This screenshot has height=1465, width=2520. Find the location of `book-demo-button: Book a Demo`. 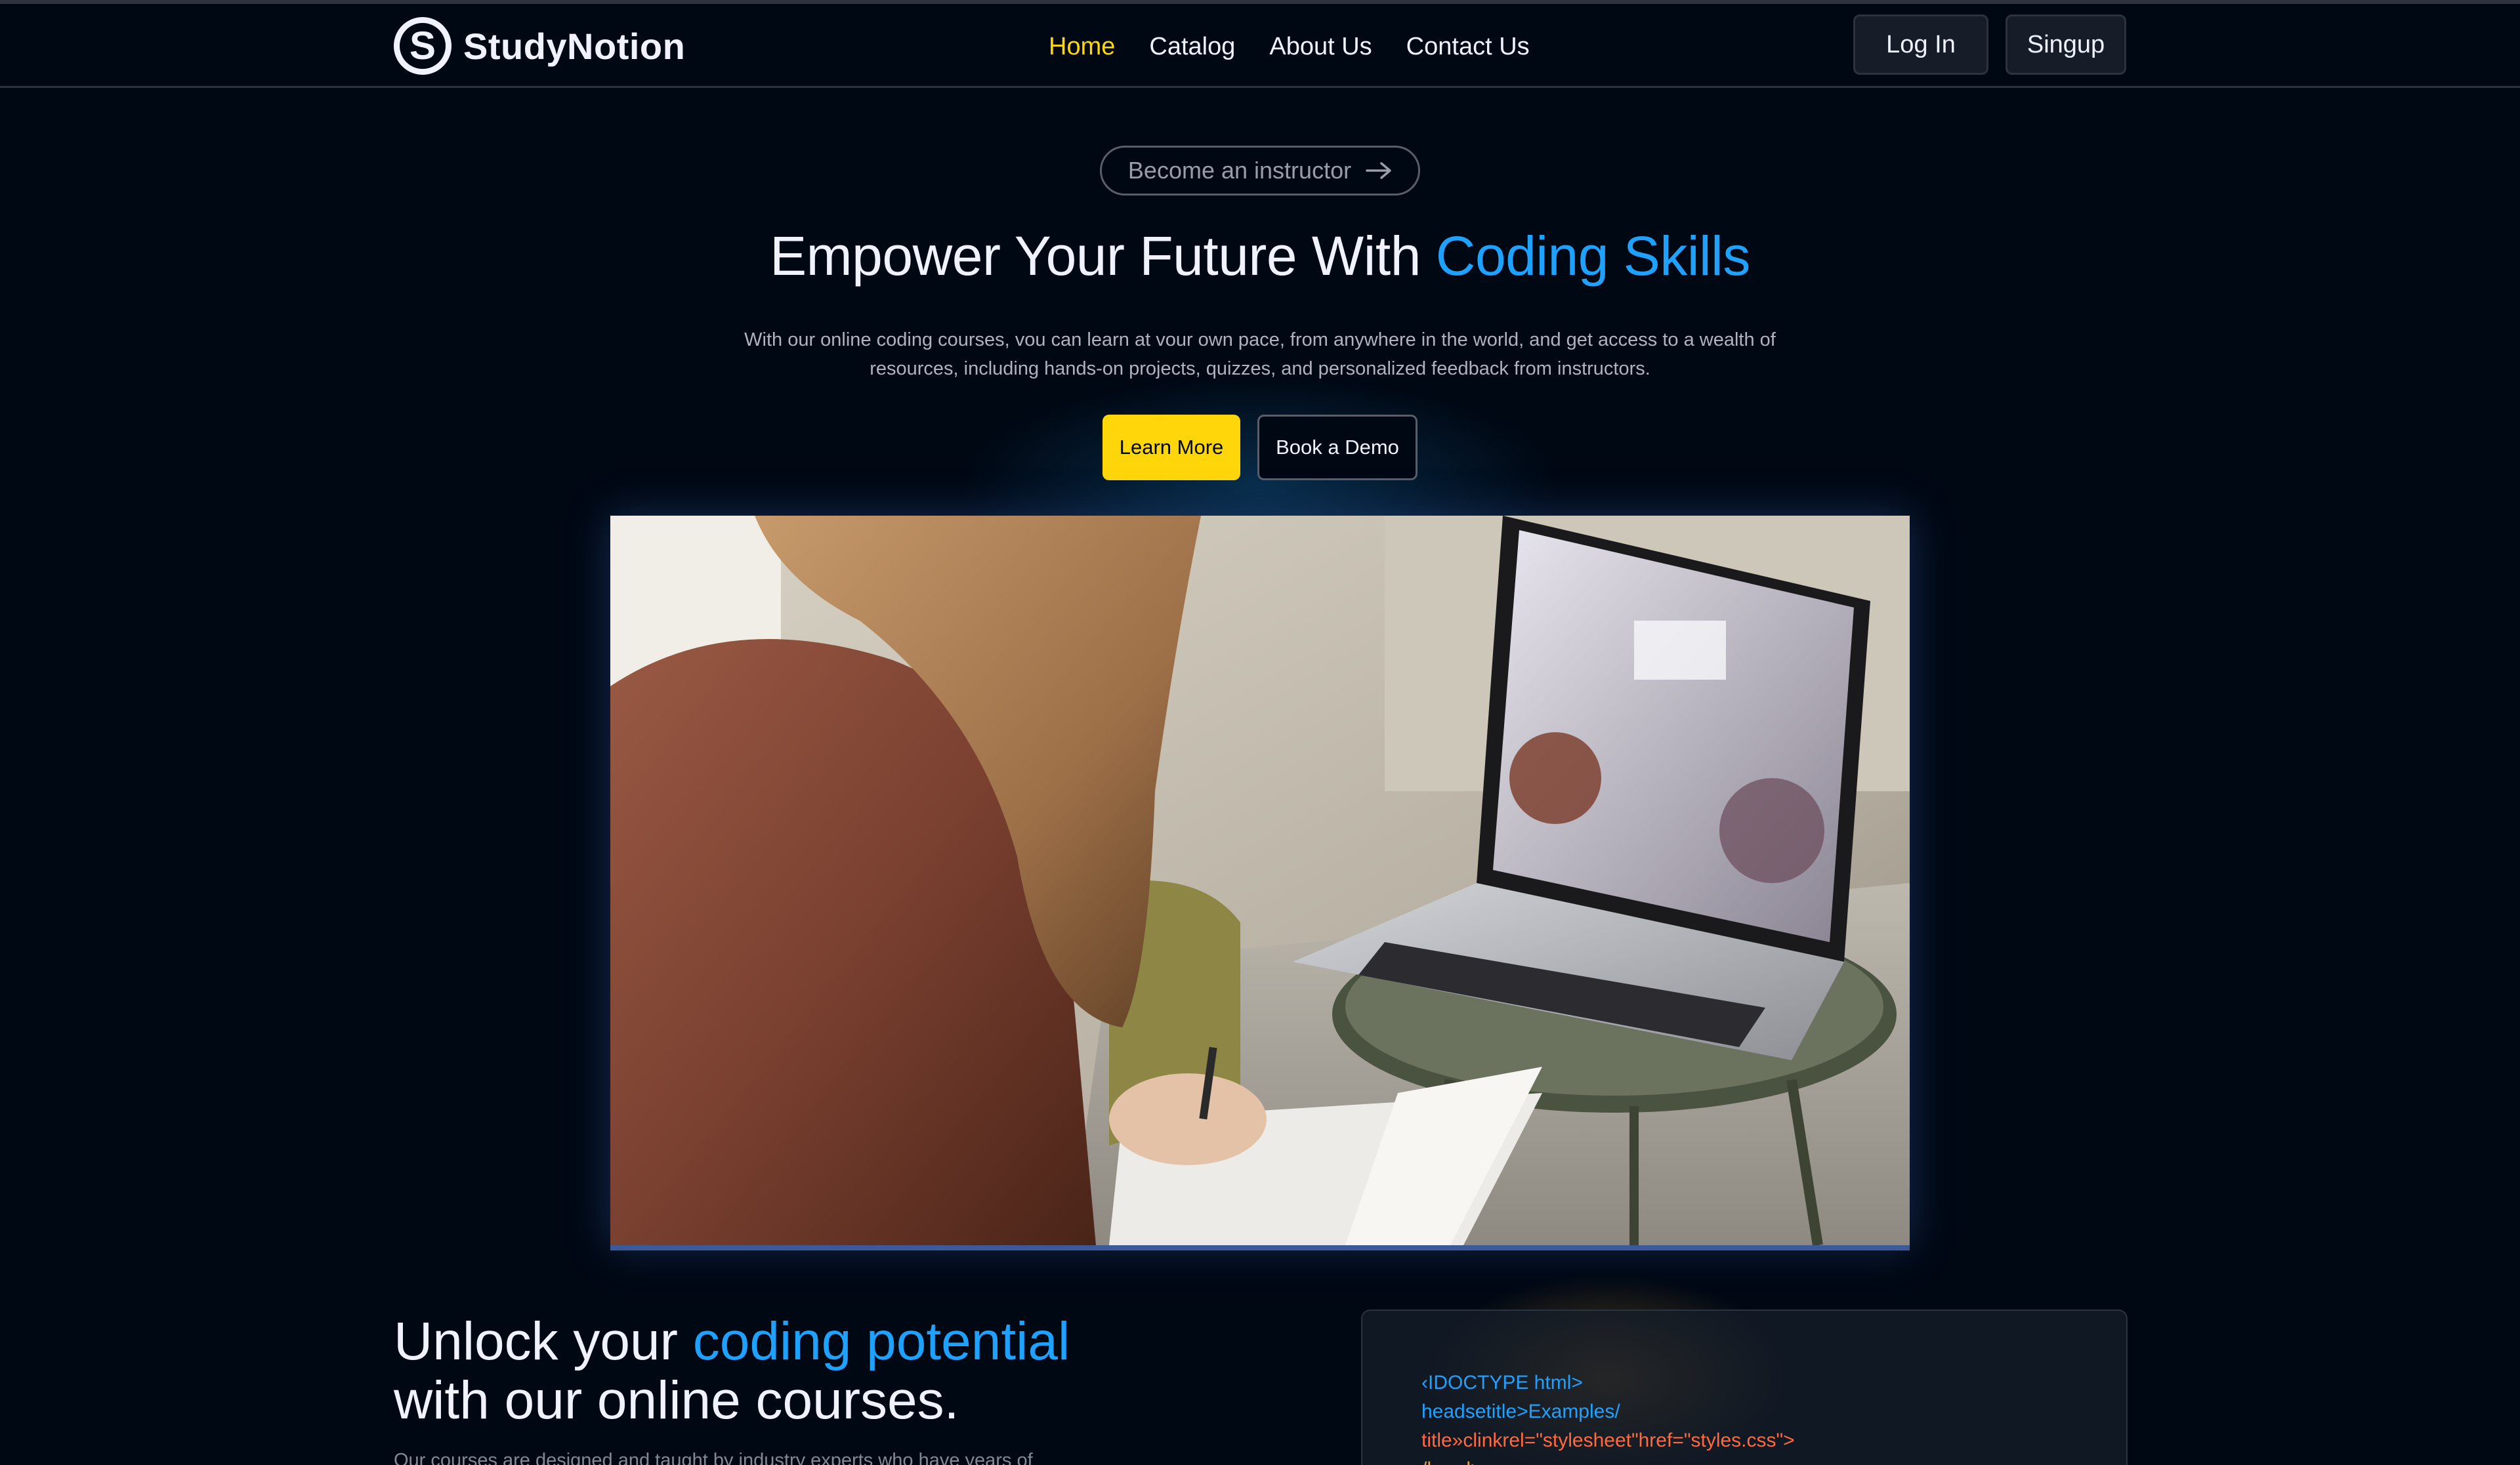

book-demo-button: Book a Demo is located at coordinates (1337, 447).